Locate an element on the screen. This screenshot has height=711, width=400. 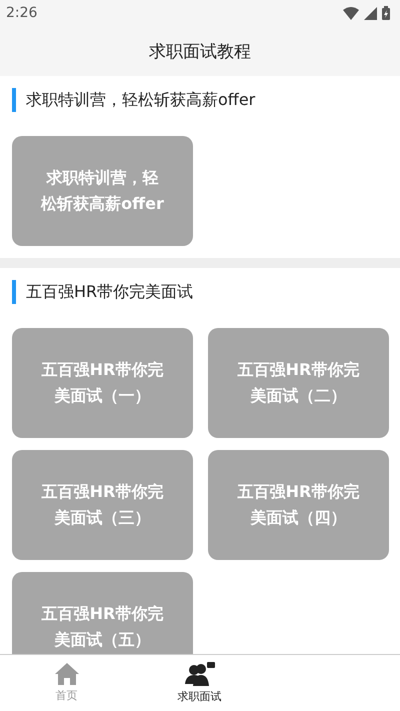
course-card: 五百强HR带你完美面试（三） is located at coordinates (102, 505).